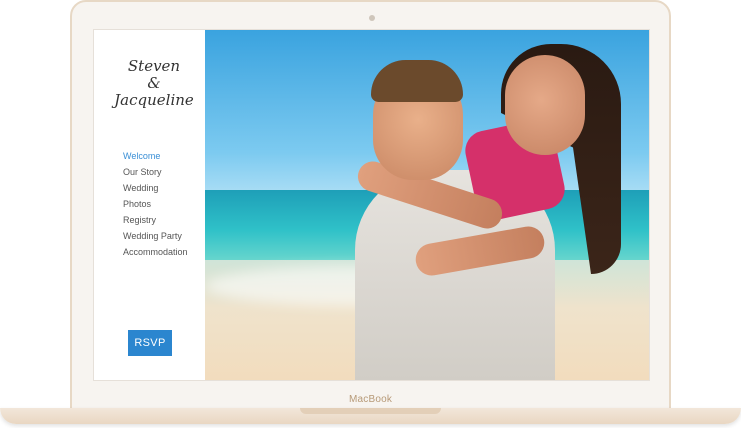 The height and width of the screenshot is (428, 741). What do you see at coordinates (545, 105) in the screenshot?
I see `hero-woman-face` at bounding box center [545, 105].